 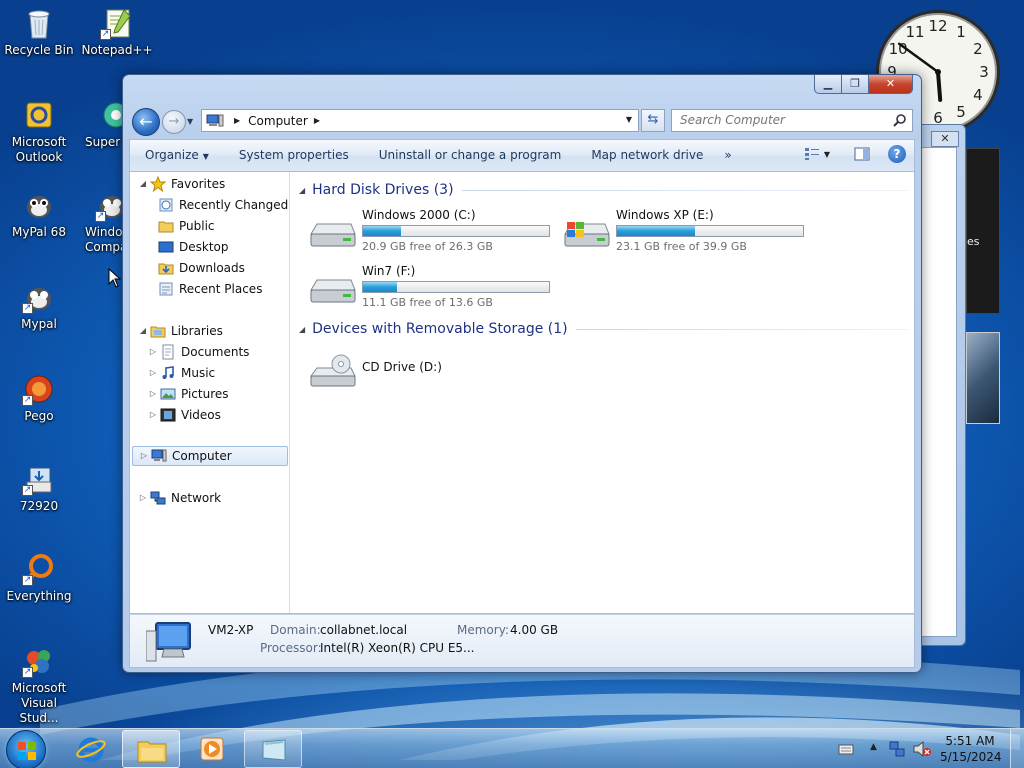 What do you see at coordinates (215, 121) in the screenshot?
I see `computer-icon` at bounding box center [215, 121].